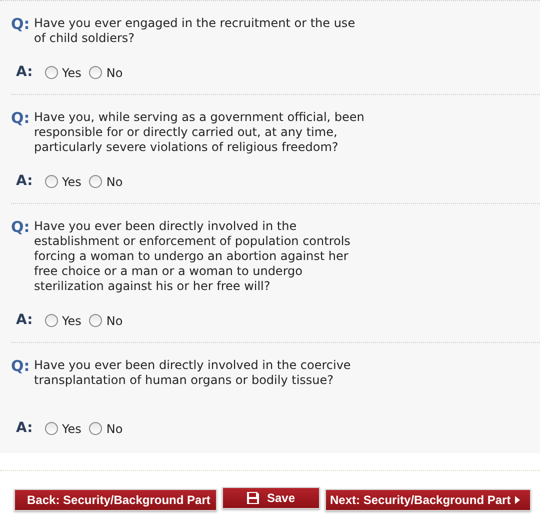 This screenshot has height=529, width=540. What do you see at coordinates (195, 31) in the screenshot?
I see `question-text: Have you ever engaged in the recruitment or the use of child soldiers?` at bounding box center [195, 31].